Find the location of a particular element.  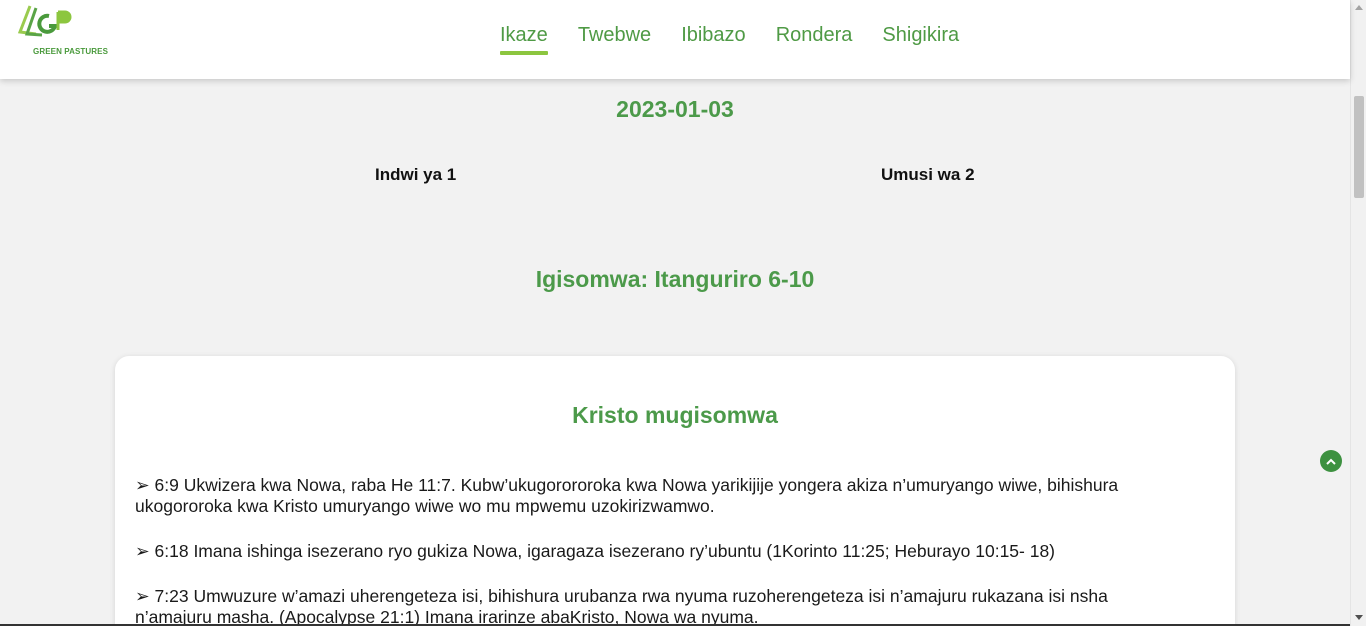

week-label: Indwi ya 1 is located at coordinates (416, 174).